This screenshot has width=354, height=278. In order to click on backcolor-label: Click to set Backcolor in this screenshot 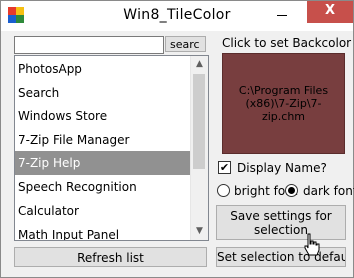, I will do `click(287, 43)`.